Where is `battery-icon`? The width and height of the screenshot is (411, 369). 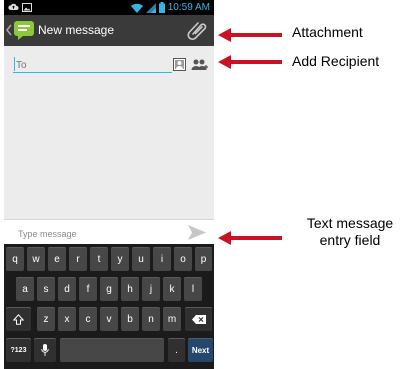 battery-icon is located at coordinates (161, 7).